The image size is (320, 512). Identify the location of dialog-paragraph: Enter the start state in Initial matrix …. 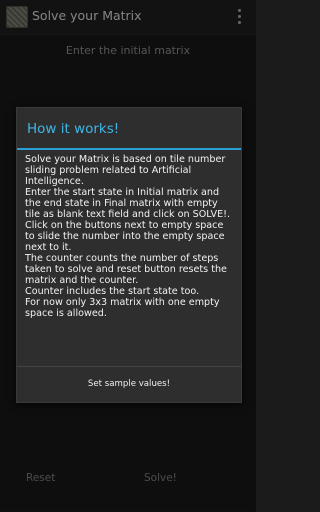
(128, 203).